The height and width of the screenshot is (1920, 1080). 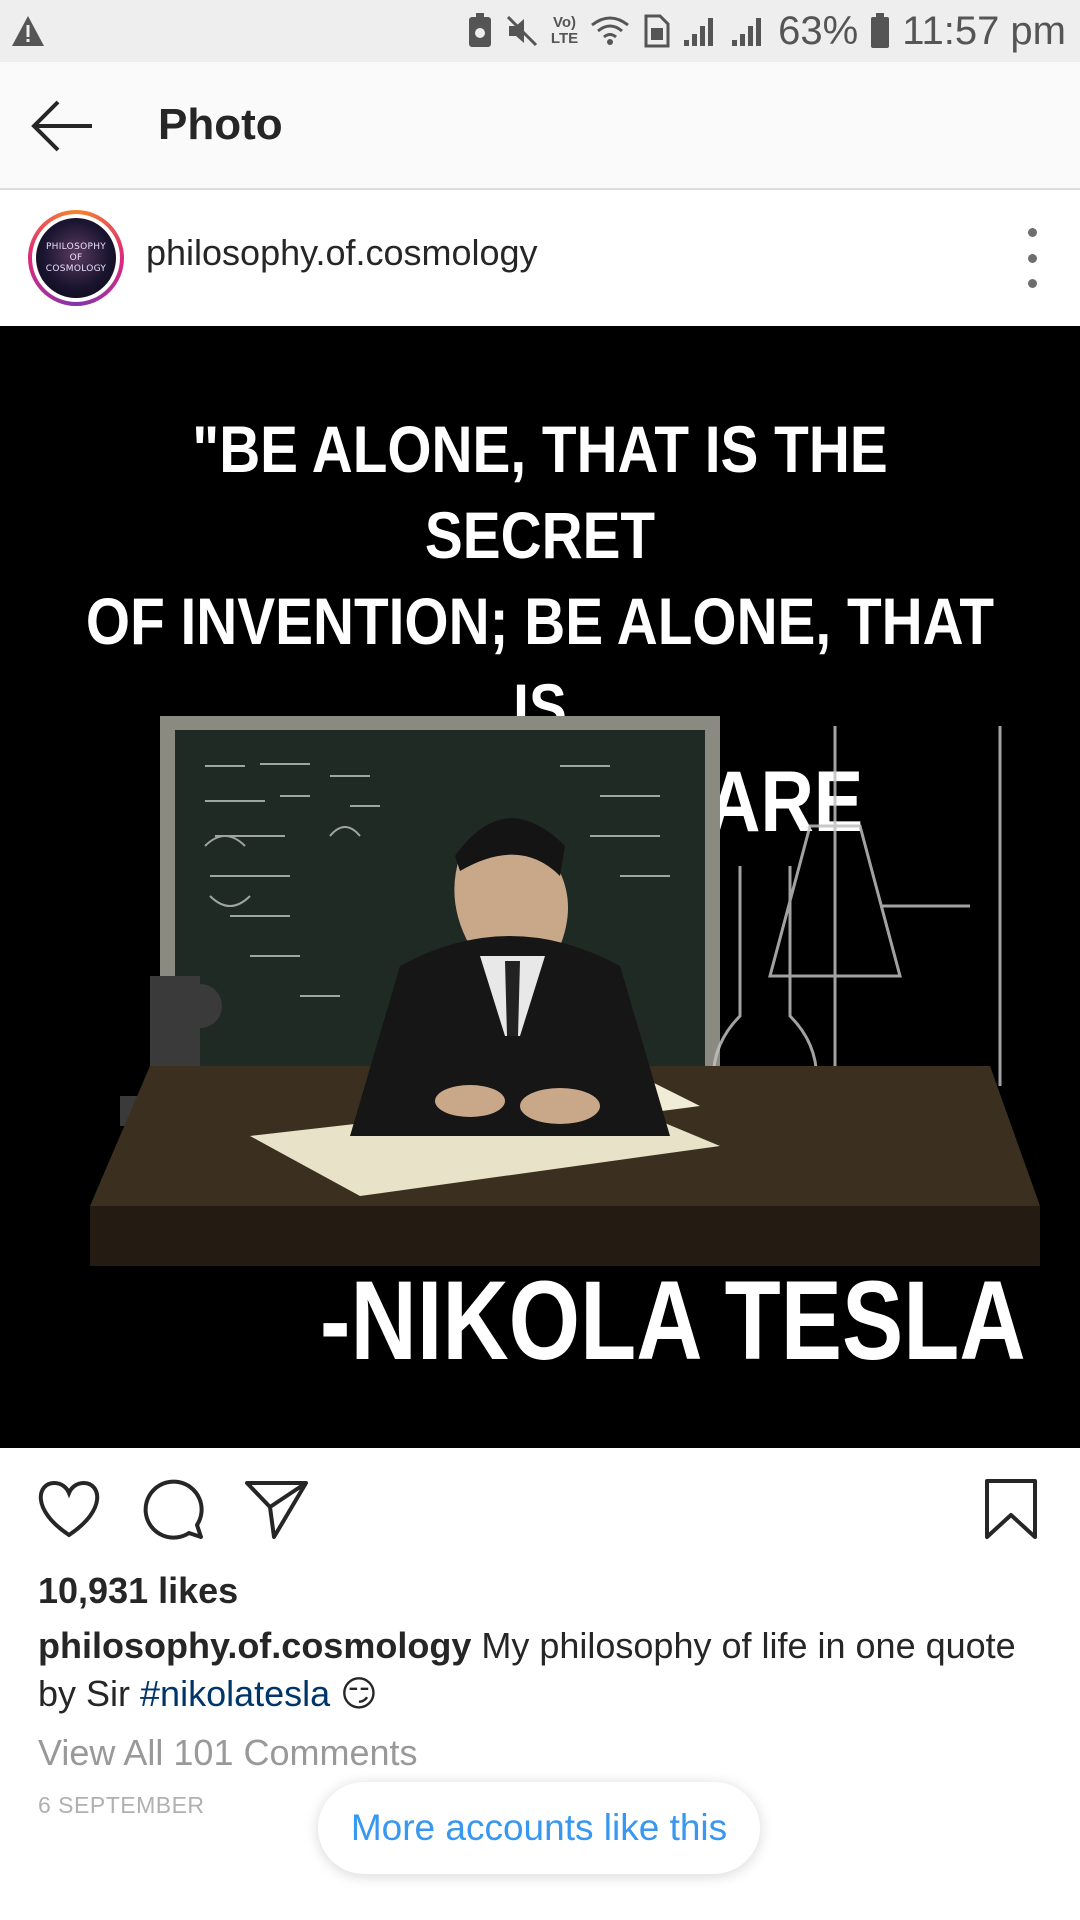 What do you see at coordinates (540, 492) in the screenshot?
I see `quote-line: "BE ALONE, THAT IS THE SECRET` at bounding box center [540, 492].